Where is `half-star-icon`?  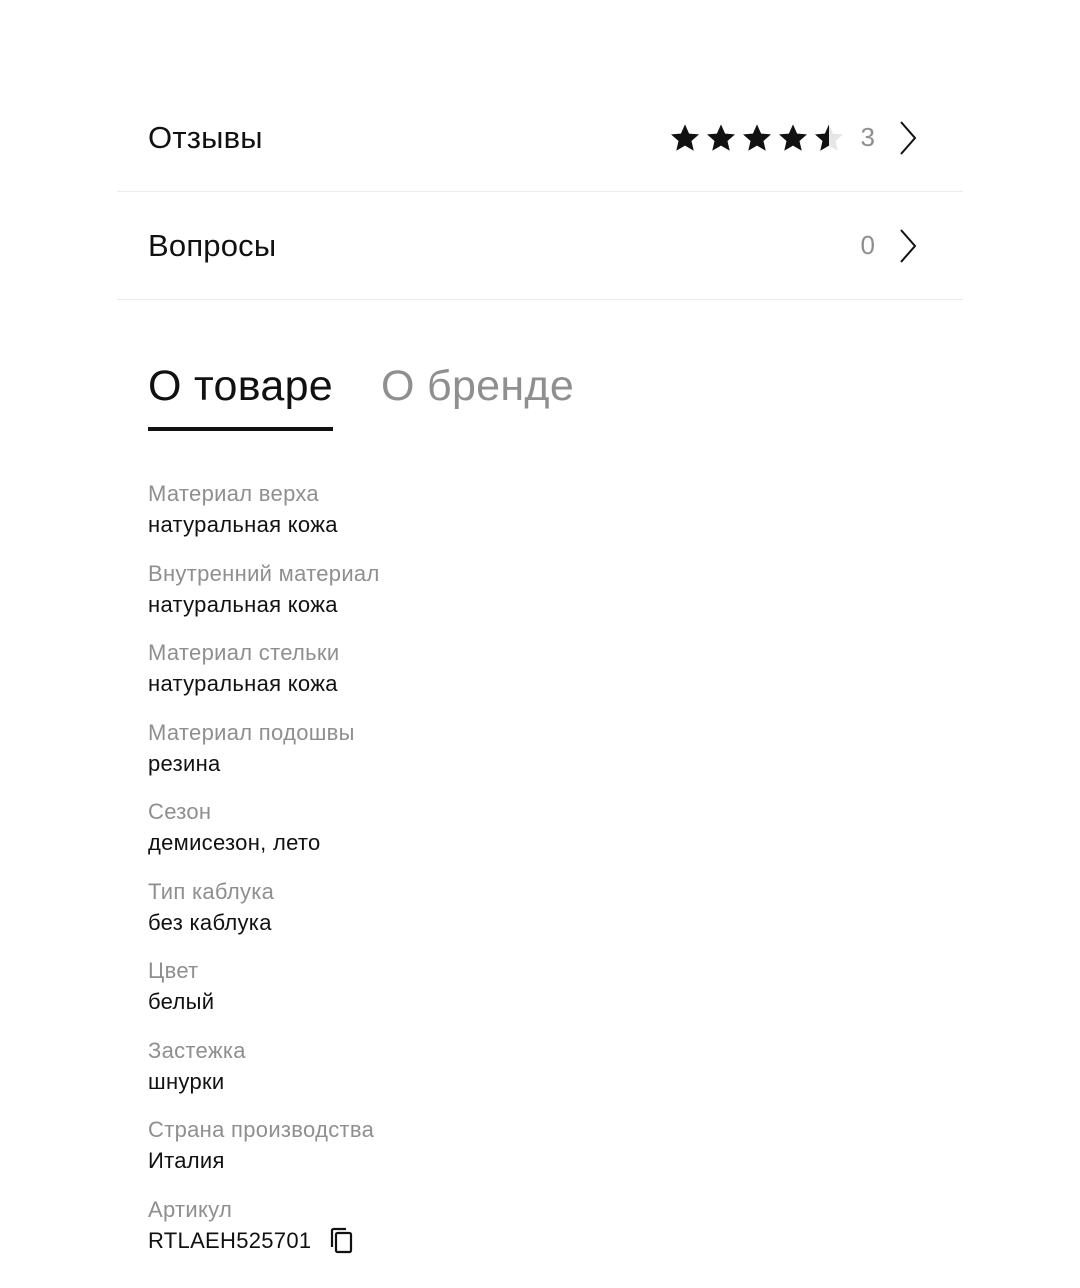 half-star-icon is located at coordinates (828, 137).